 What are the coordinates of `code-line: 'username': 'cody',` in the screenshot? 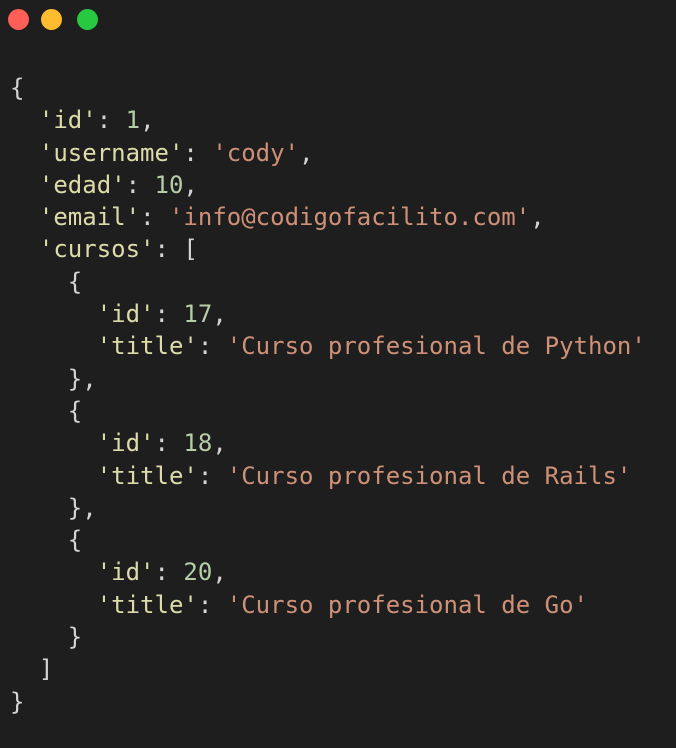 It's located at (176, 152).